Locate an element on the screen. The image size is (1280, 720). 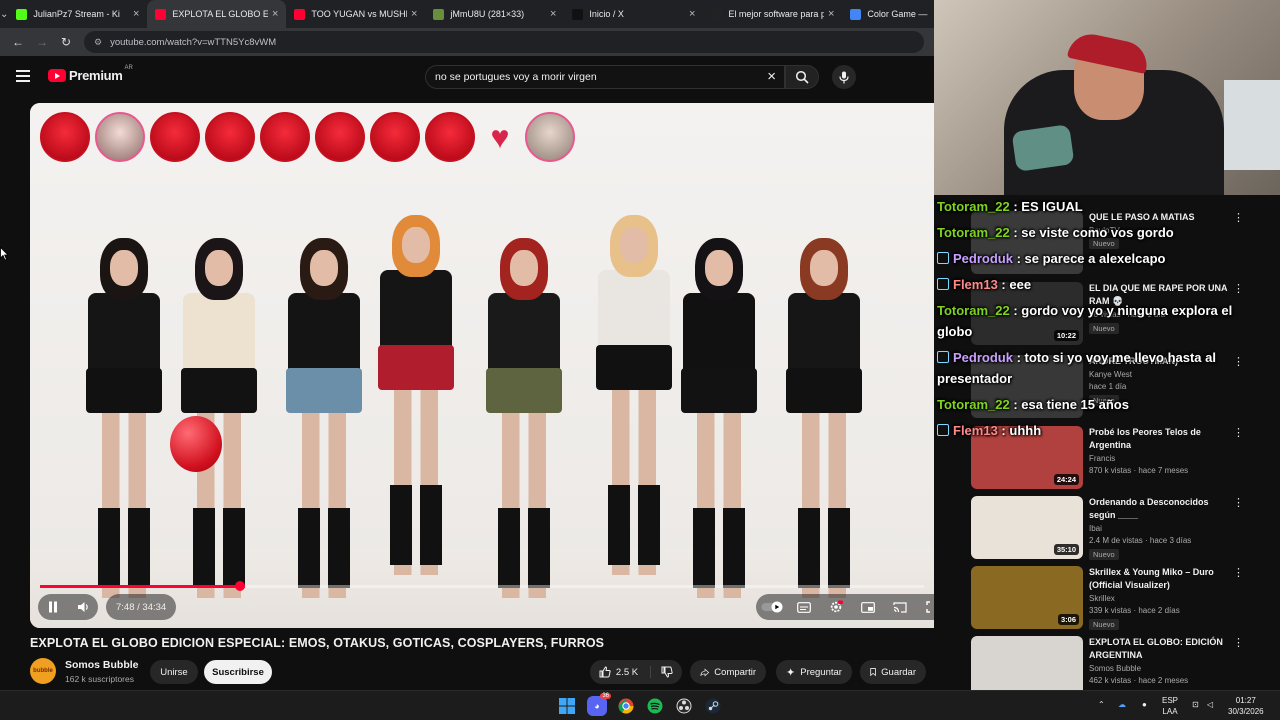
browser-tab: JulianPz7 Stream - Ki × is located at coordinates (77, 14).